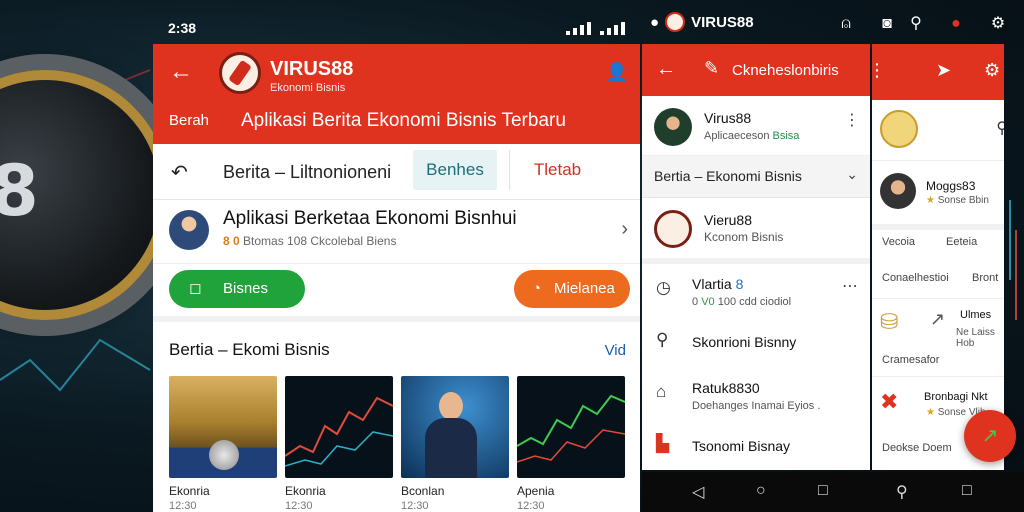 Image resolution: width=1024 pixels, height=512 pixels. Describe the element at coordinates (698, 492) in the screenshot. I see `back-nav-icon: ◁` at that location.